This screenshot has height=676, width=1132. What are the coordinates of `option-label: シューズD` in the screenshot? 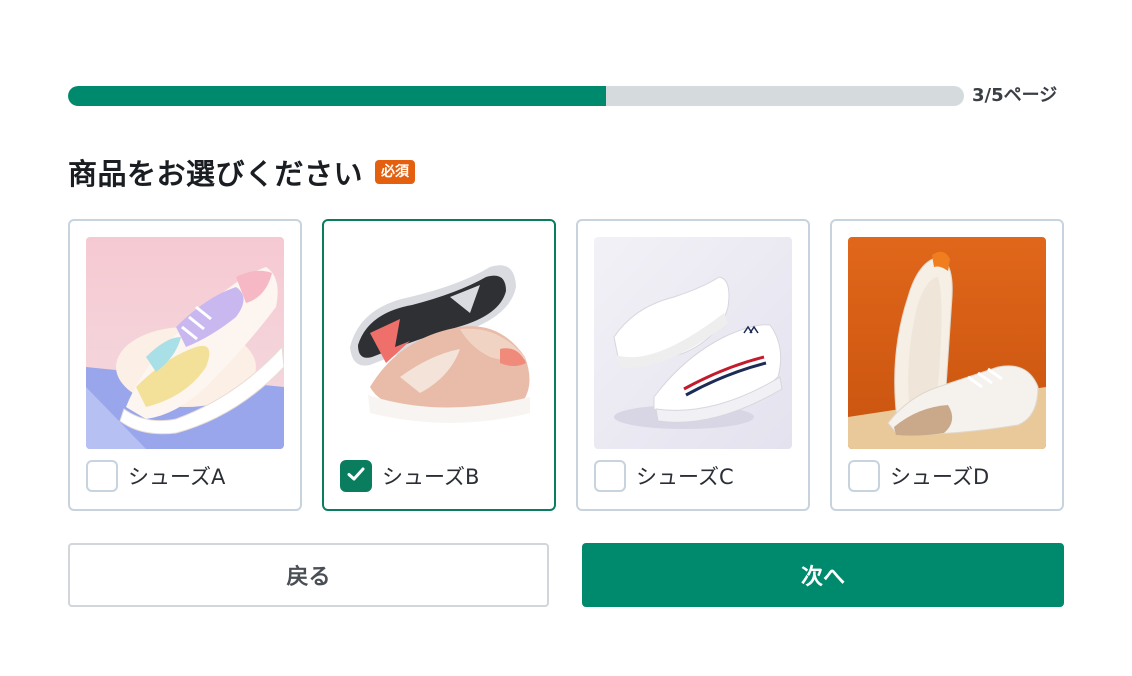 It's located at (940, 477).